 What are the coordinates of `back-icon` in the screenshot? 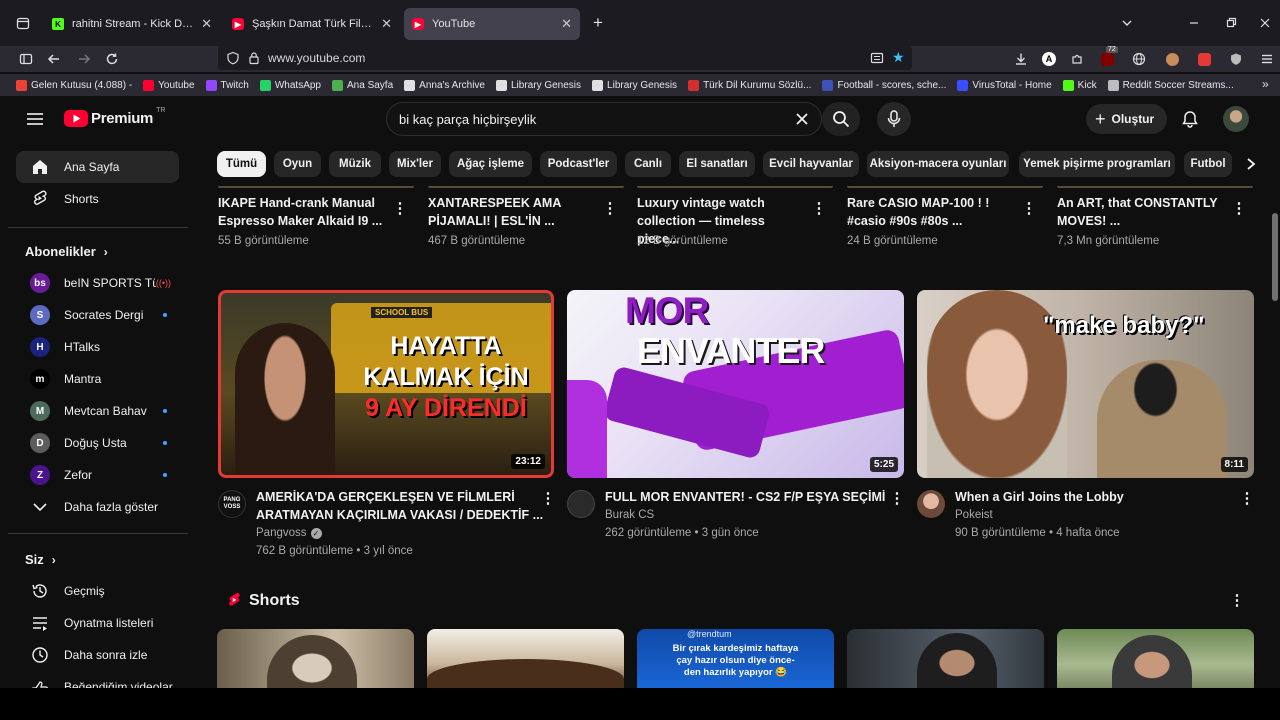 It's located at (54, 59).